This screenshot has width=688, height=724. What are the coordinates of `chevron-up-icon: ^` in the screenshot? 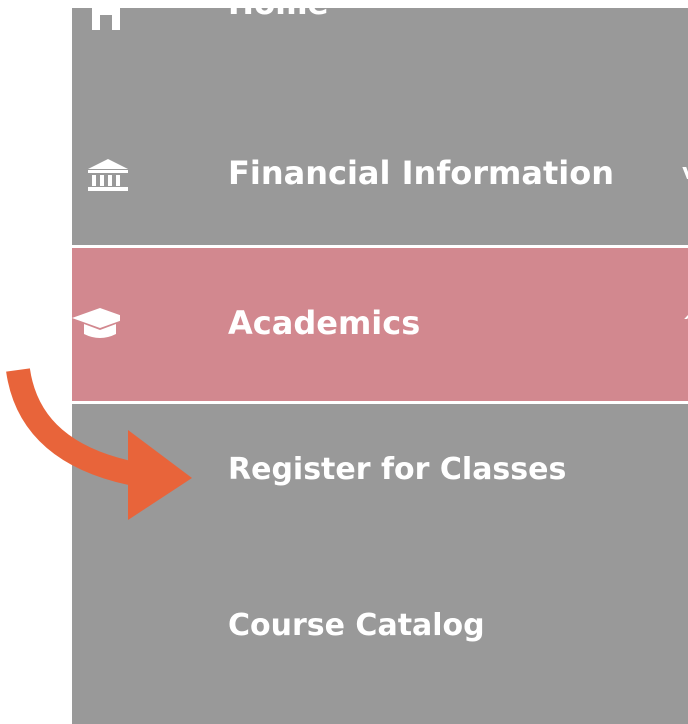 It's located at (685, 322).